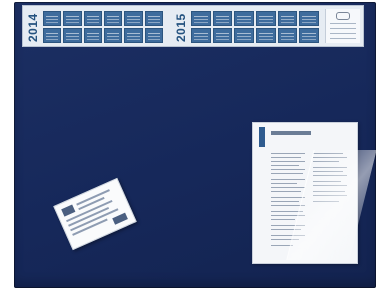 This screenshot has width=387, height=293. I want to click on calendar-strip: 2014 2015, so click(193, 26).